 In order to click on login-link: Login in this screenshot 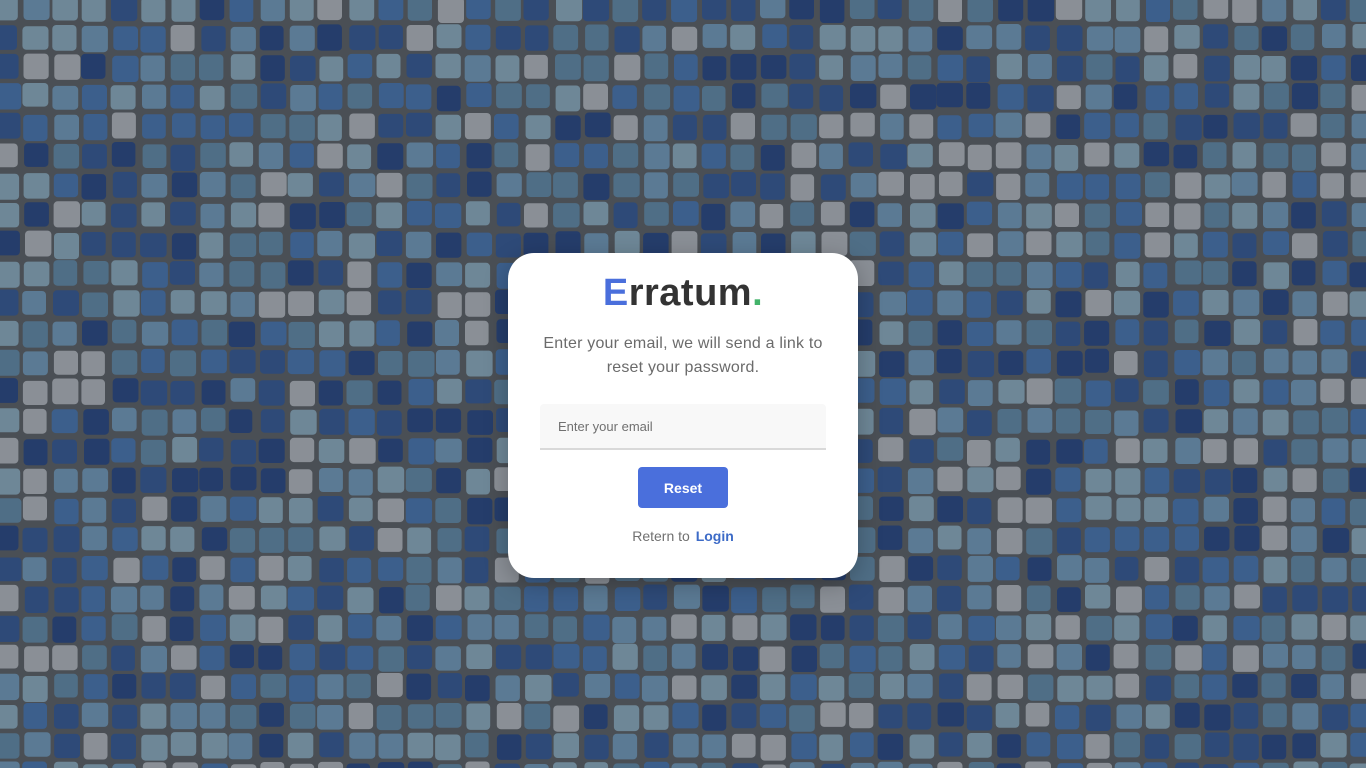, I will do `click(715, 536)`.